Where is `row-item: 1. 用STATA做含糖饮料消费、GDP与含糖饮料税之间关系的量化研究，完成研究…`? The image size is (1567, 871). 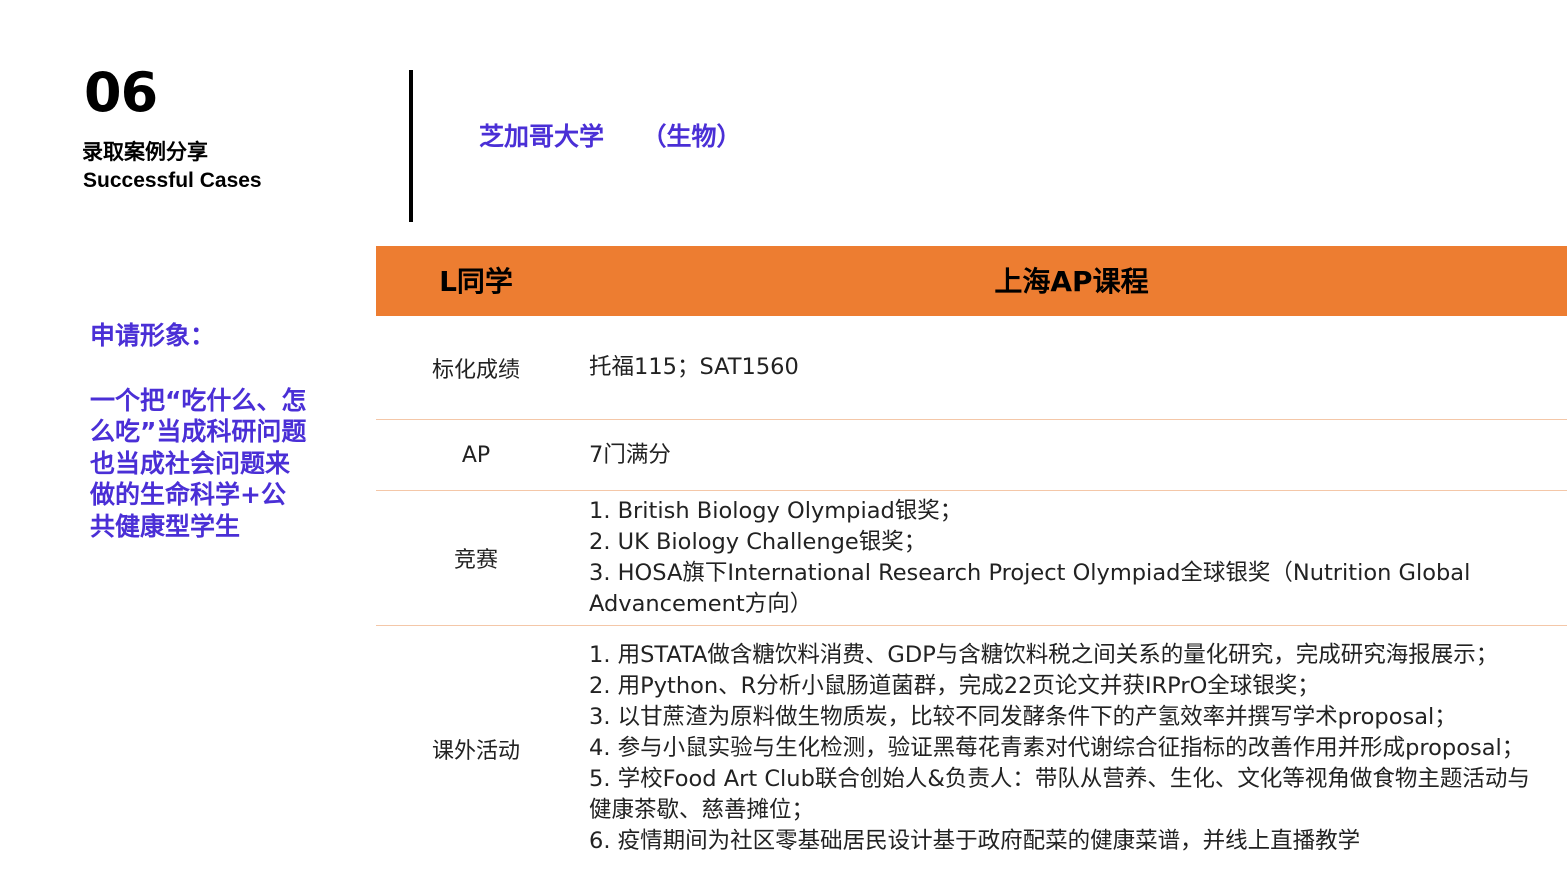 row-item: 1. 用STATA做含糖饮料消费、GDP与含糖饮料税之间关系的量化研究，完成研究… is located at coordinates (1044, 655).